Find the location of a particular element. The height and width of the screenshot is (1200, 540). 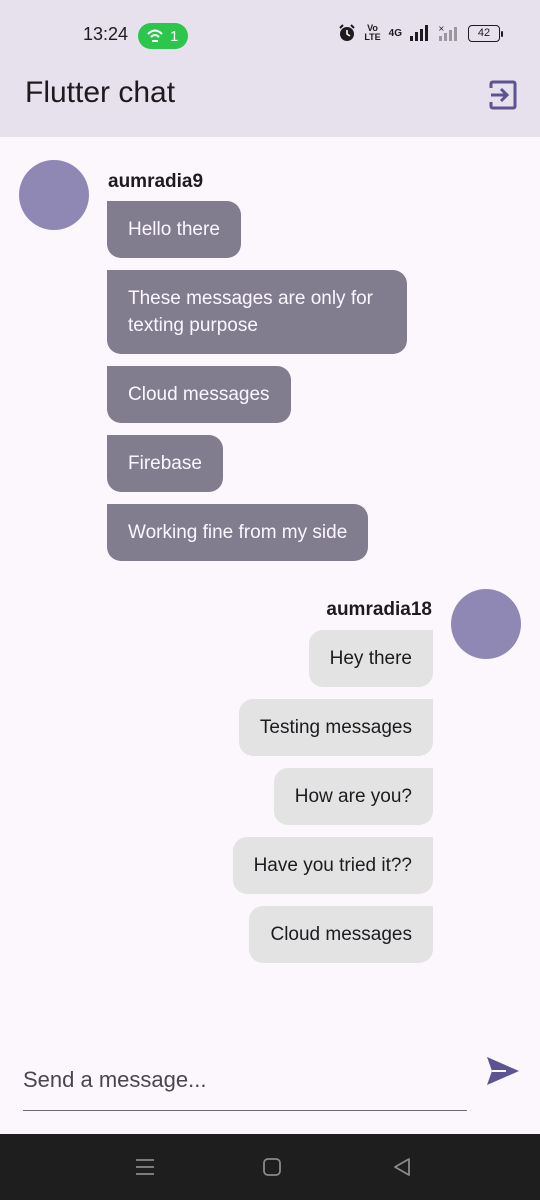

status-icons: Vo LTE 4G × 42 is located at coordinates (420, 32).